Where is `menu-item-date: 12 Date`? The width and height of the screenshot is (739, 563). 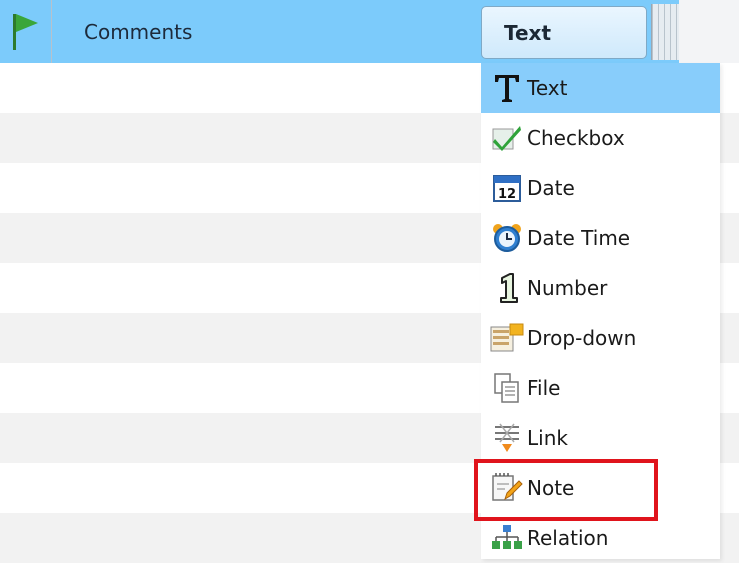 menu-item-date: 12 Date is located at coordinates (600, 188).